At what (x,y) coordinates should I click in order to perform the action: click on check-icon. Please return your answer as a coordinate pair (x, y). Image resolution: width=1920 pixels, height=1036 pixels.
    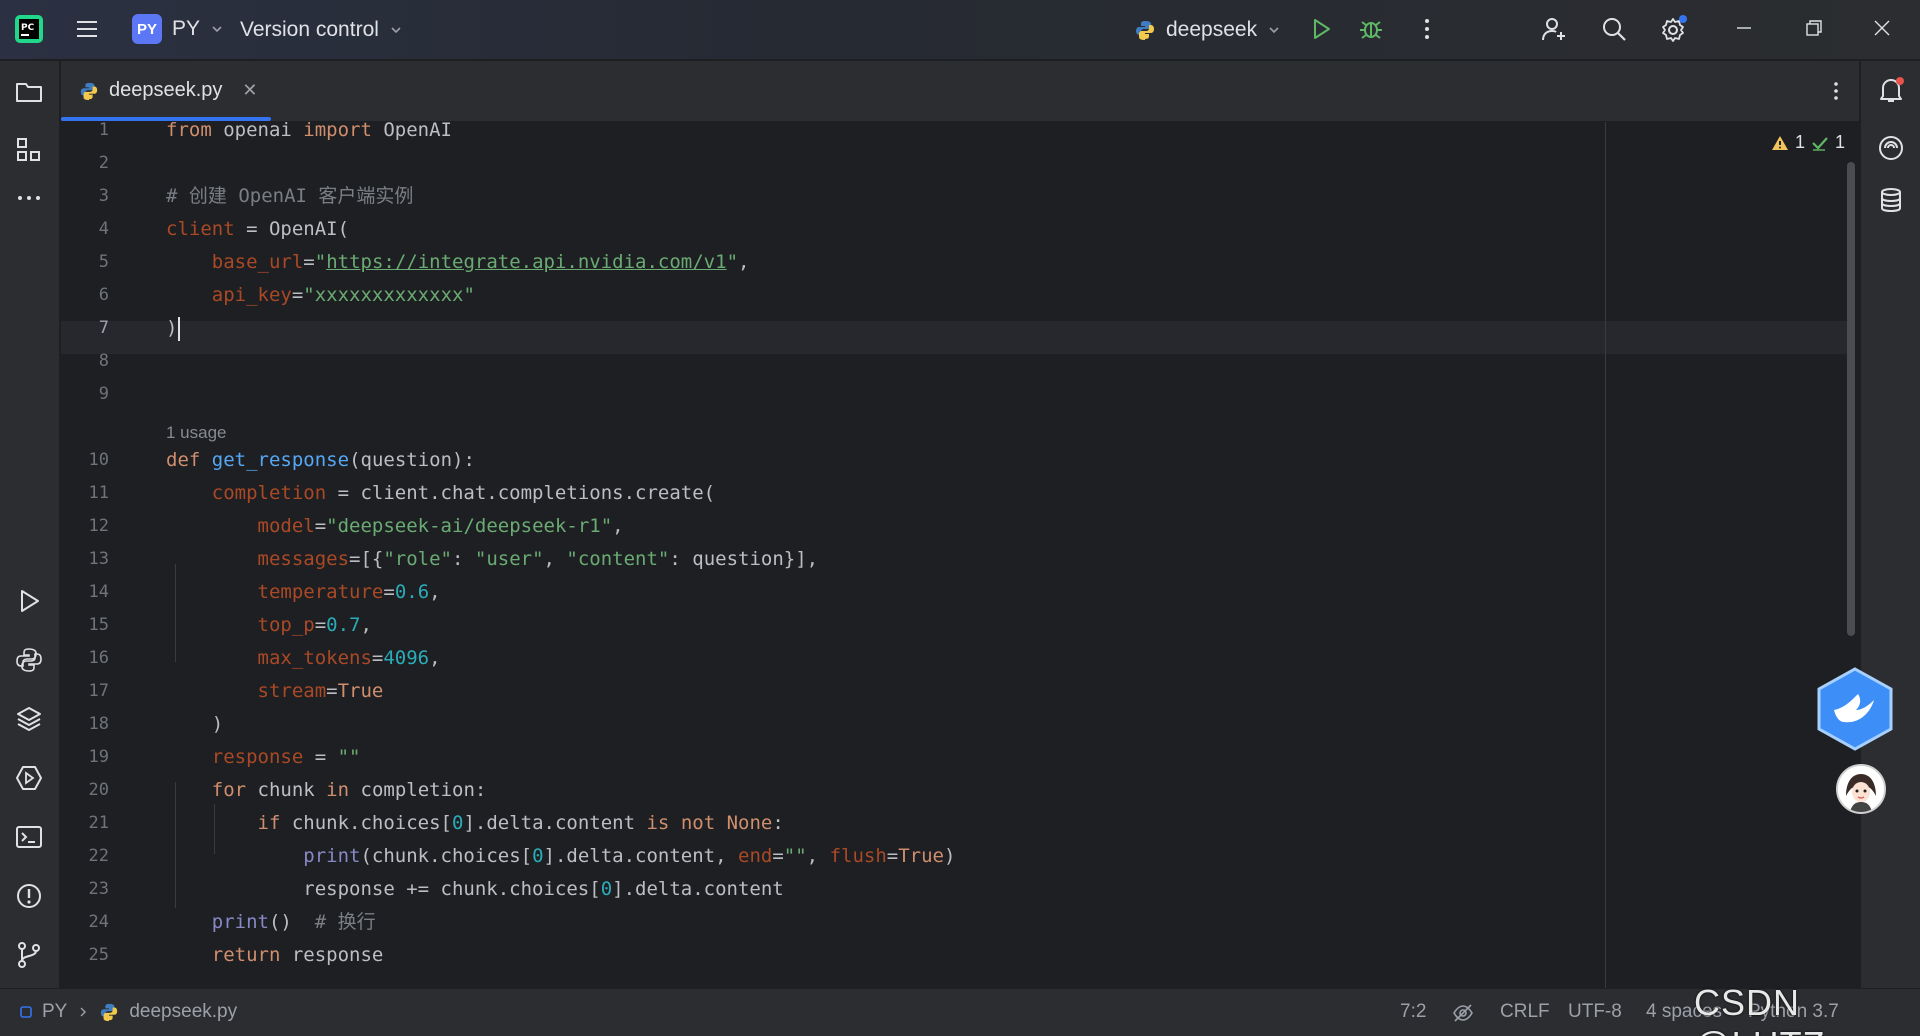
    Looking at the image, I should click on (1820, 143).